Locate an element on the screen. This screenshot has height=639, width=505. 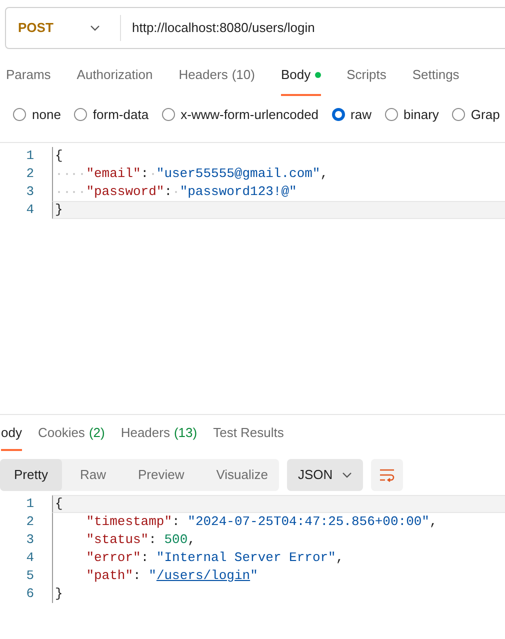
code-line: } is located at coordinates (278, 593).